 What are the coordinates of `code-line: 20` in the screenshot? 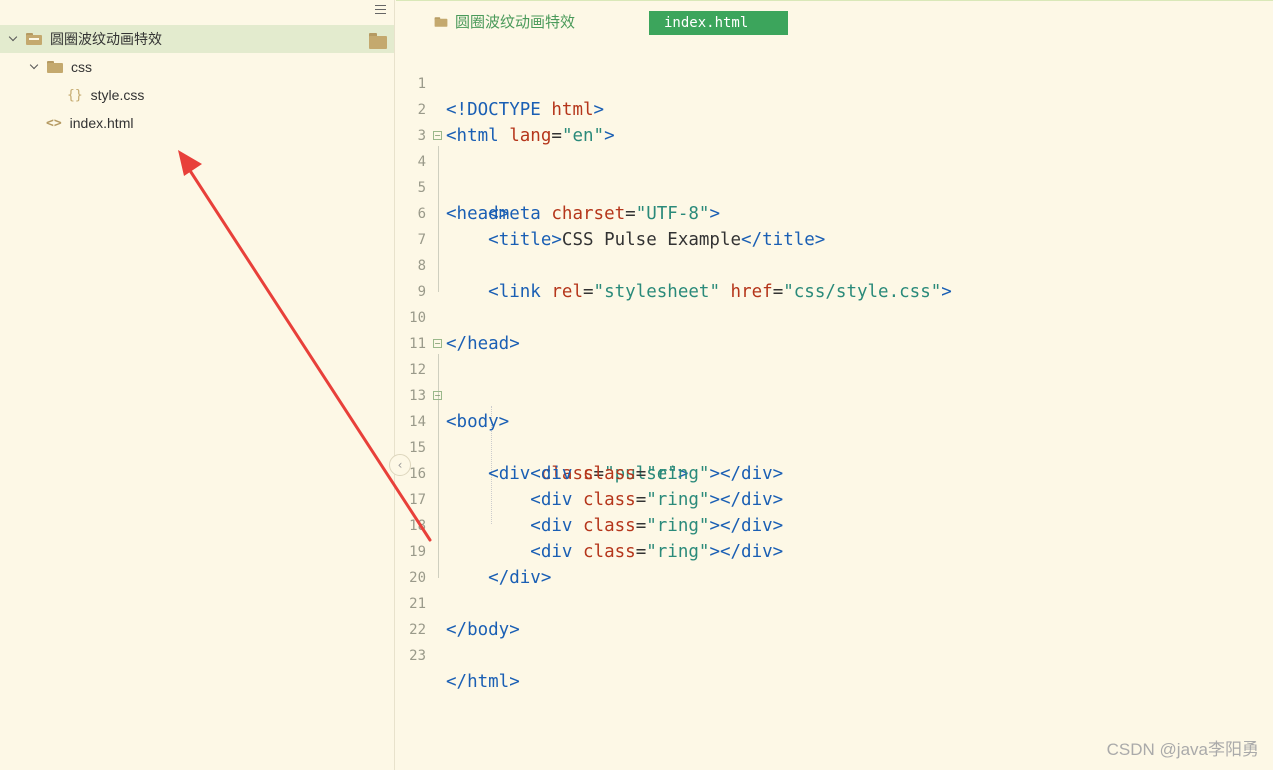 It's located at (417, 578).